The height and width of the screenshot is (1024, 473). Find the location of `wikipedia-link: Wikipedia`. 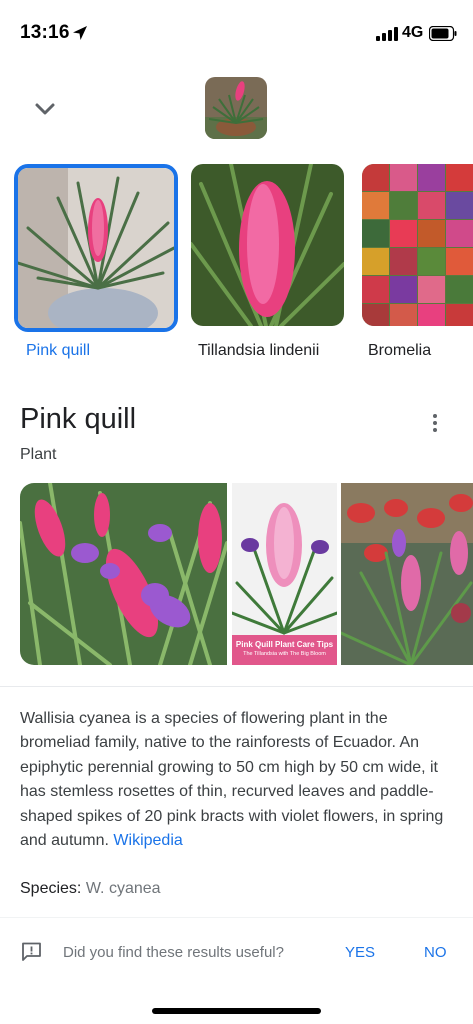

wikipedia-link: Wikipedia is located at coordinates (147, 840).